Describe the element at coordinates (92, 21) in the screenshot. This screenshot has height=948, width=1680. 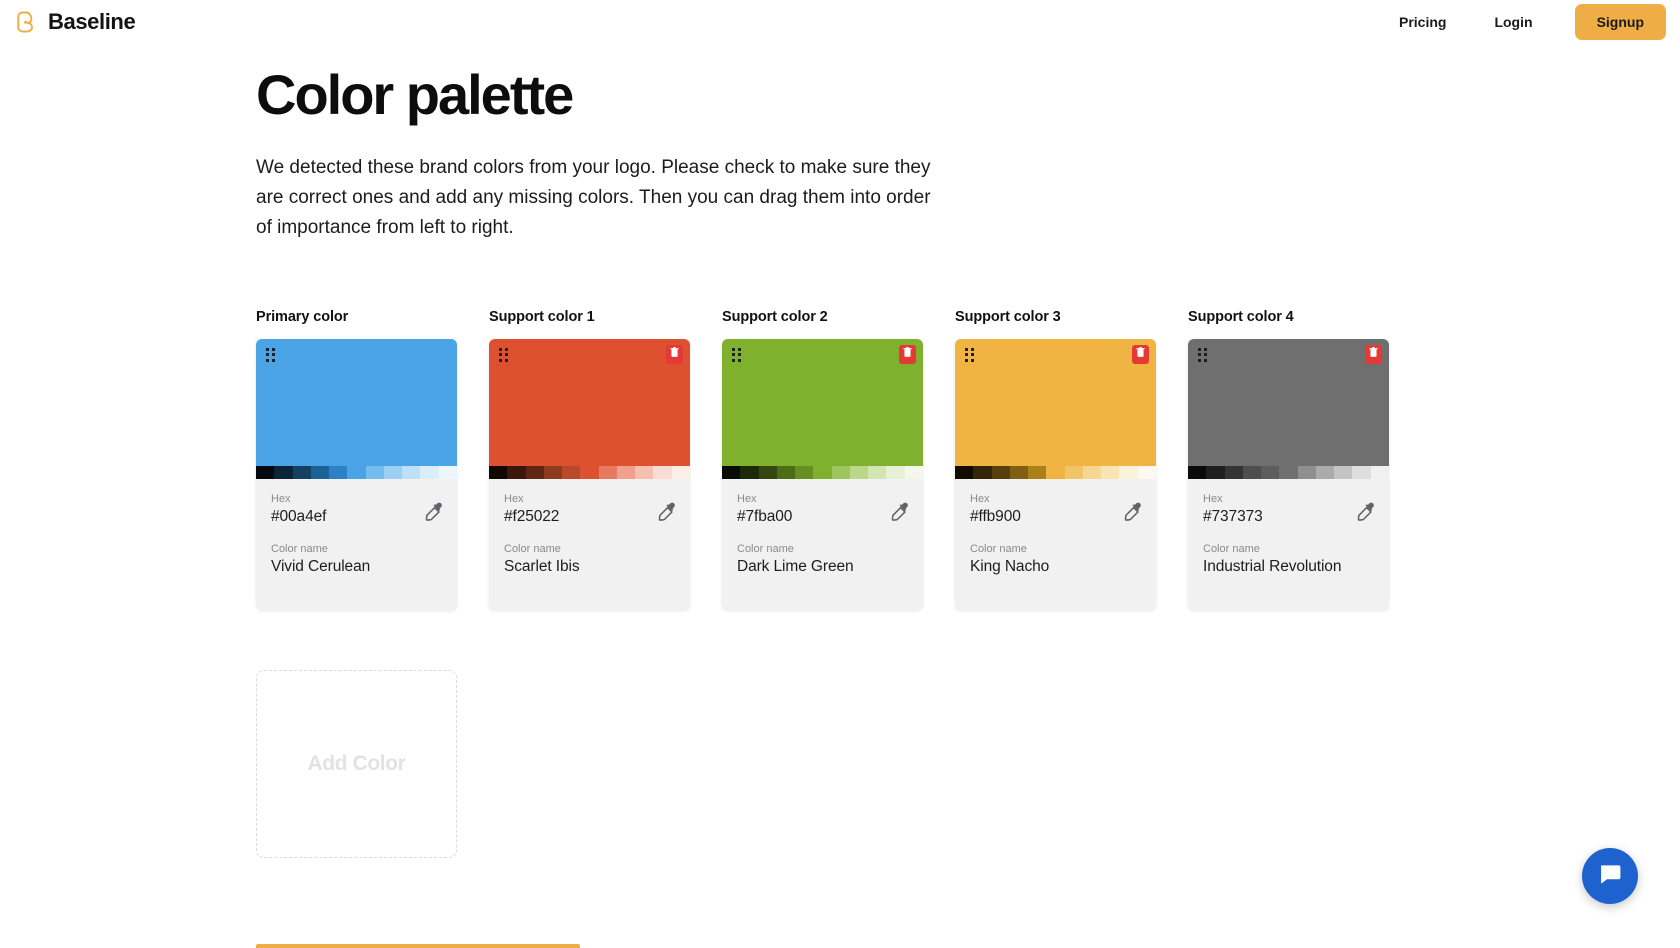
I see `brand-name: Baseline` at that location.